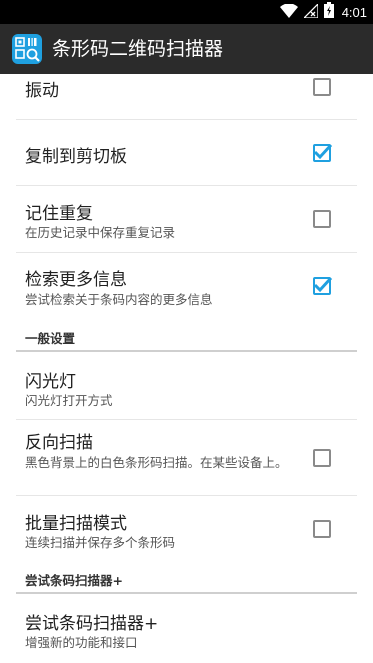 The width and height of the screenshot is (373, 663). What do you see at coordinates (288, 12) in the screenshot?
I see `wifi-icon` at bounding box center [288, 12].